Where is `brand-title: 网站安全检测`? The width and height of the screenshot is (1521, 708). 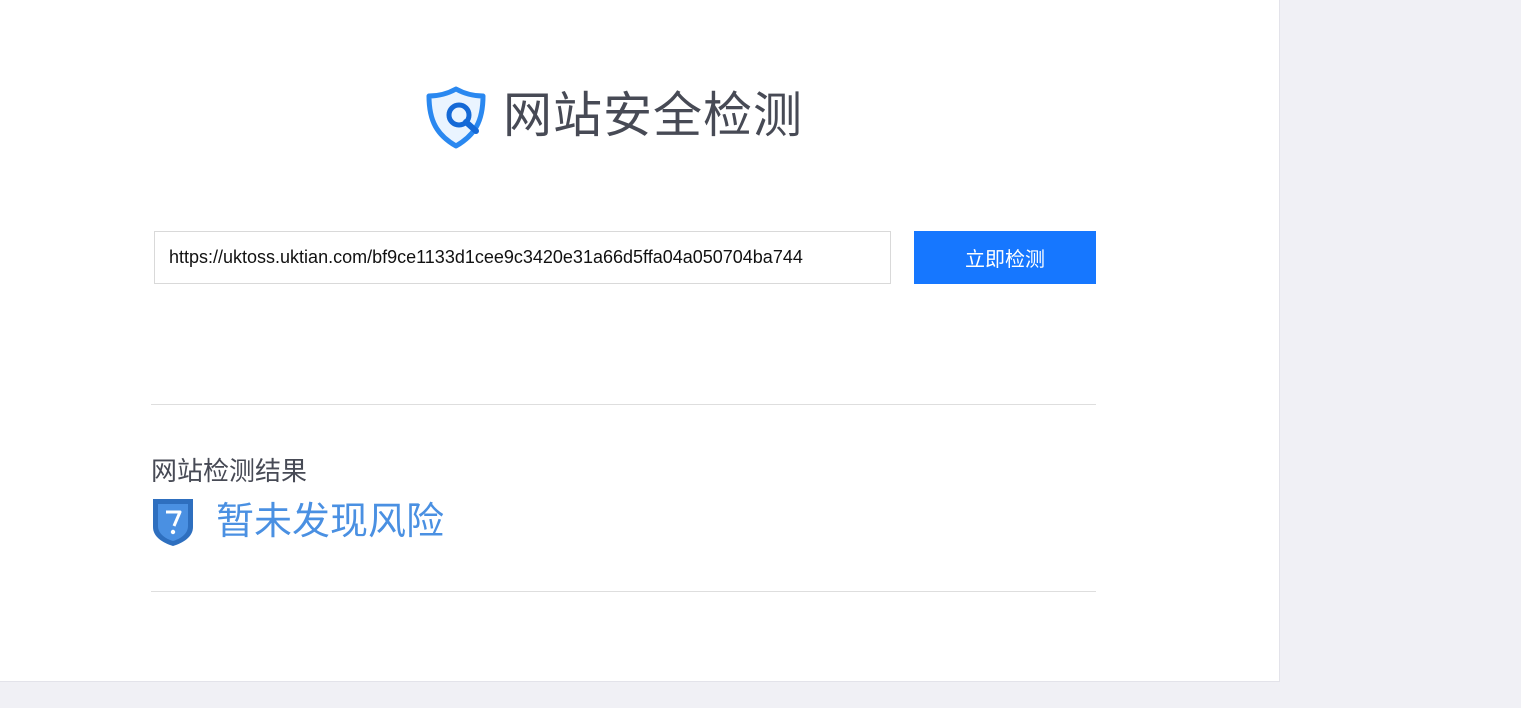
brand-title: 网站安全检测 is located at coordinates (653, 115).